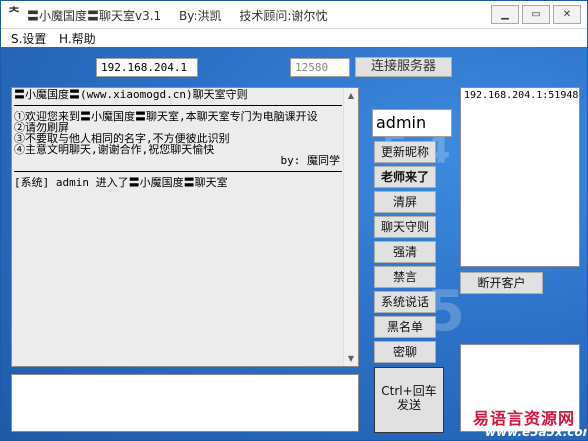 Image resolution: width=588 pixels, height=441 pixels. I want to click on blacklist-button: 黑名单, so click(405, 327).